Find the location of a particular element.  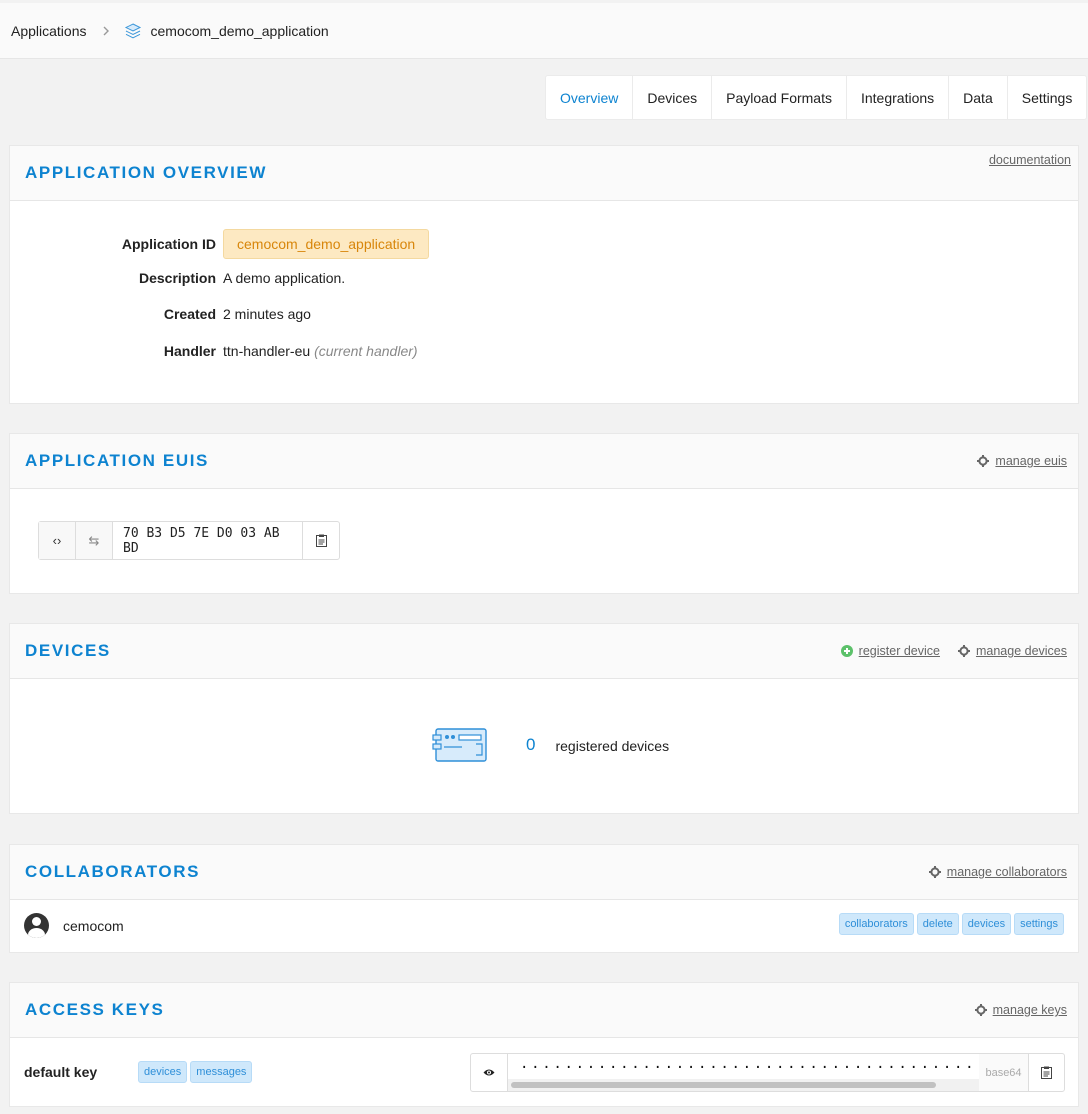

right-badge: delete is located at coordinates (937, 924).